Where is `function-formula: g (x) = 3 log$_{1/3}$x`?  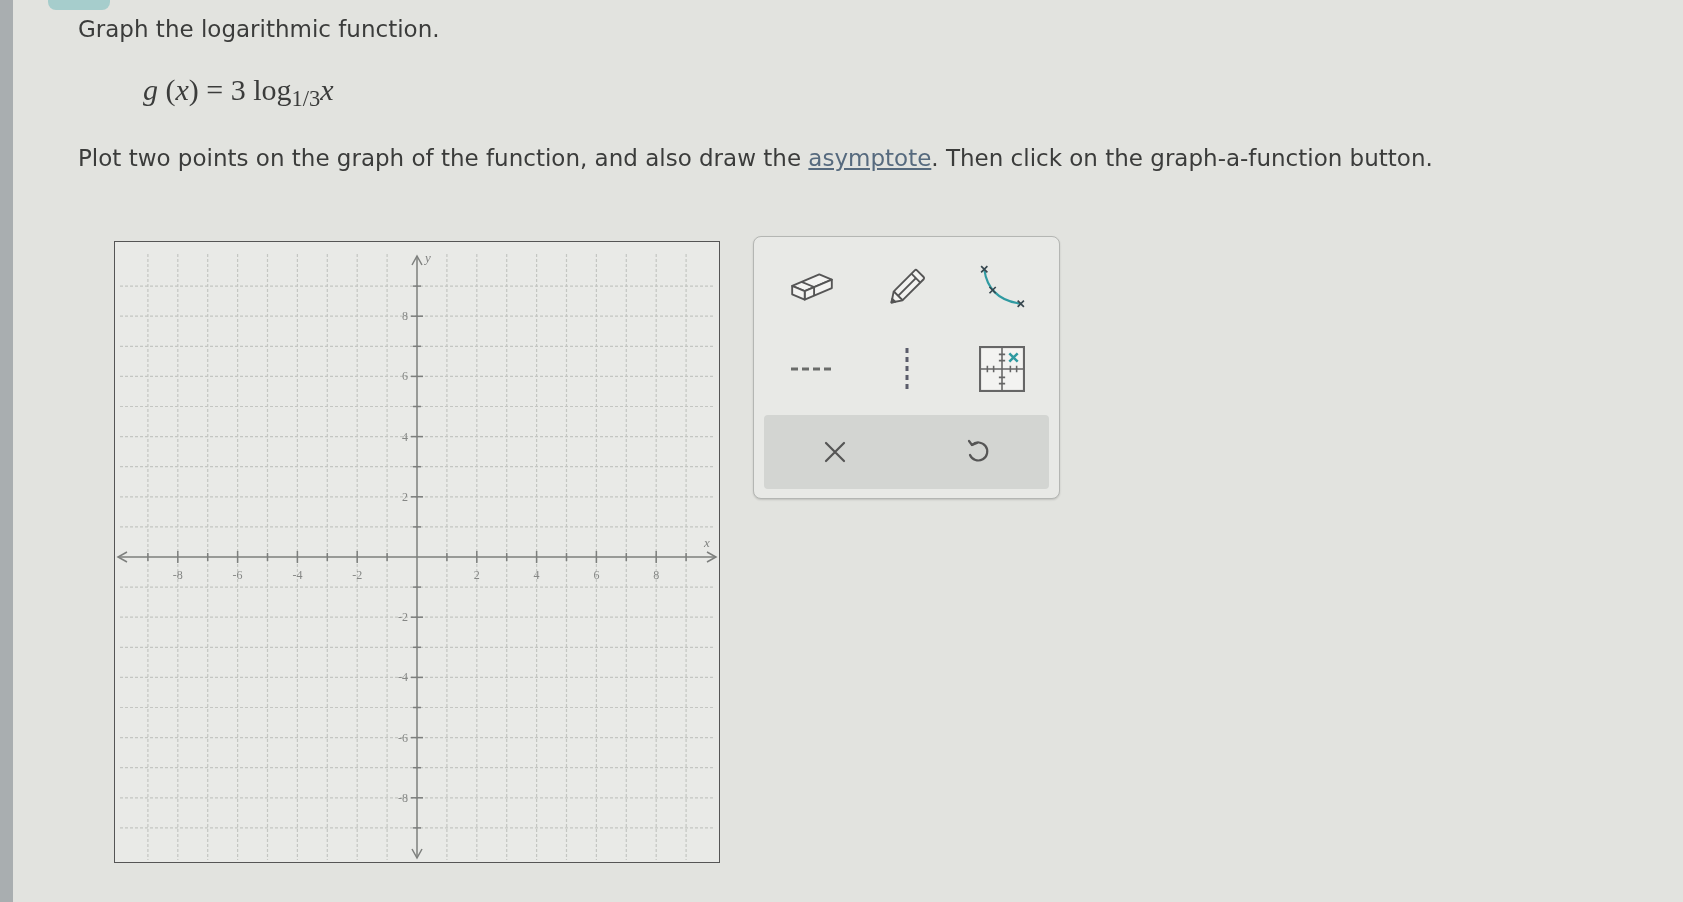 function-formula: g (x) = 3 log$_{1/3}$x is located at coordinates (238, 91).